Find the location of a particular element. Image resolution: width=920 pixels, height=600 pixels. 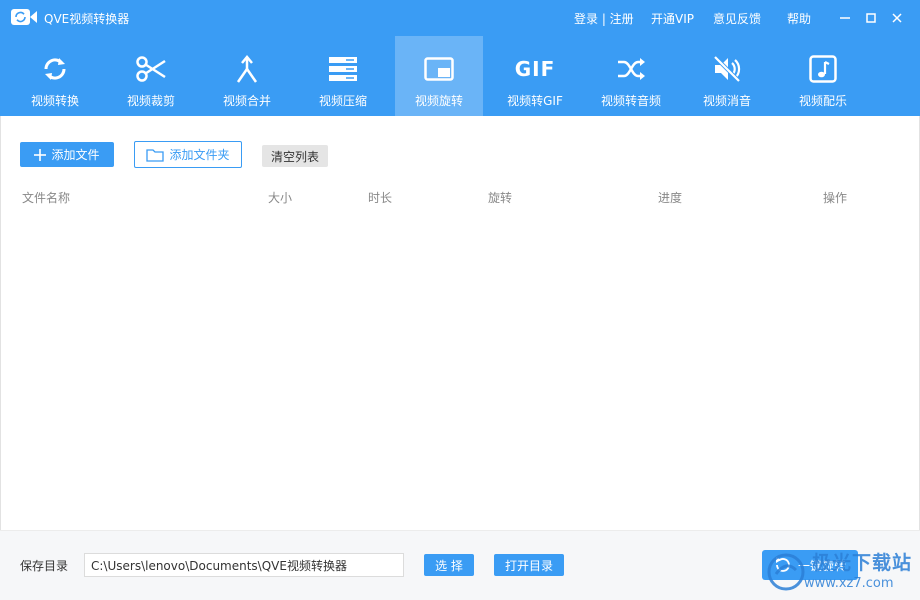

tool-label: 视频转换 is located at coordinates (54, 101).